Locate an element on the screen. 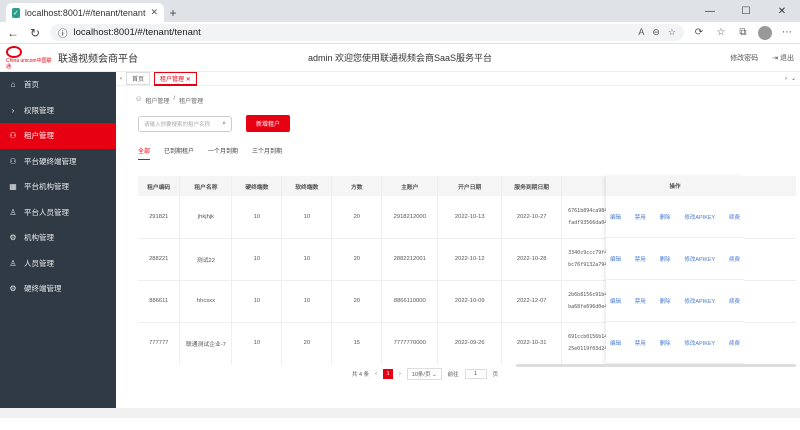 The image size is (800, 430). sidebar-item-label: 权限管理 is located at coordinates (39, 110).